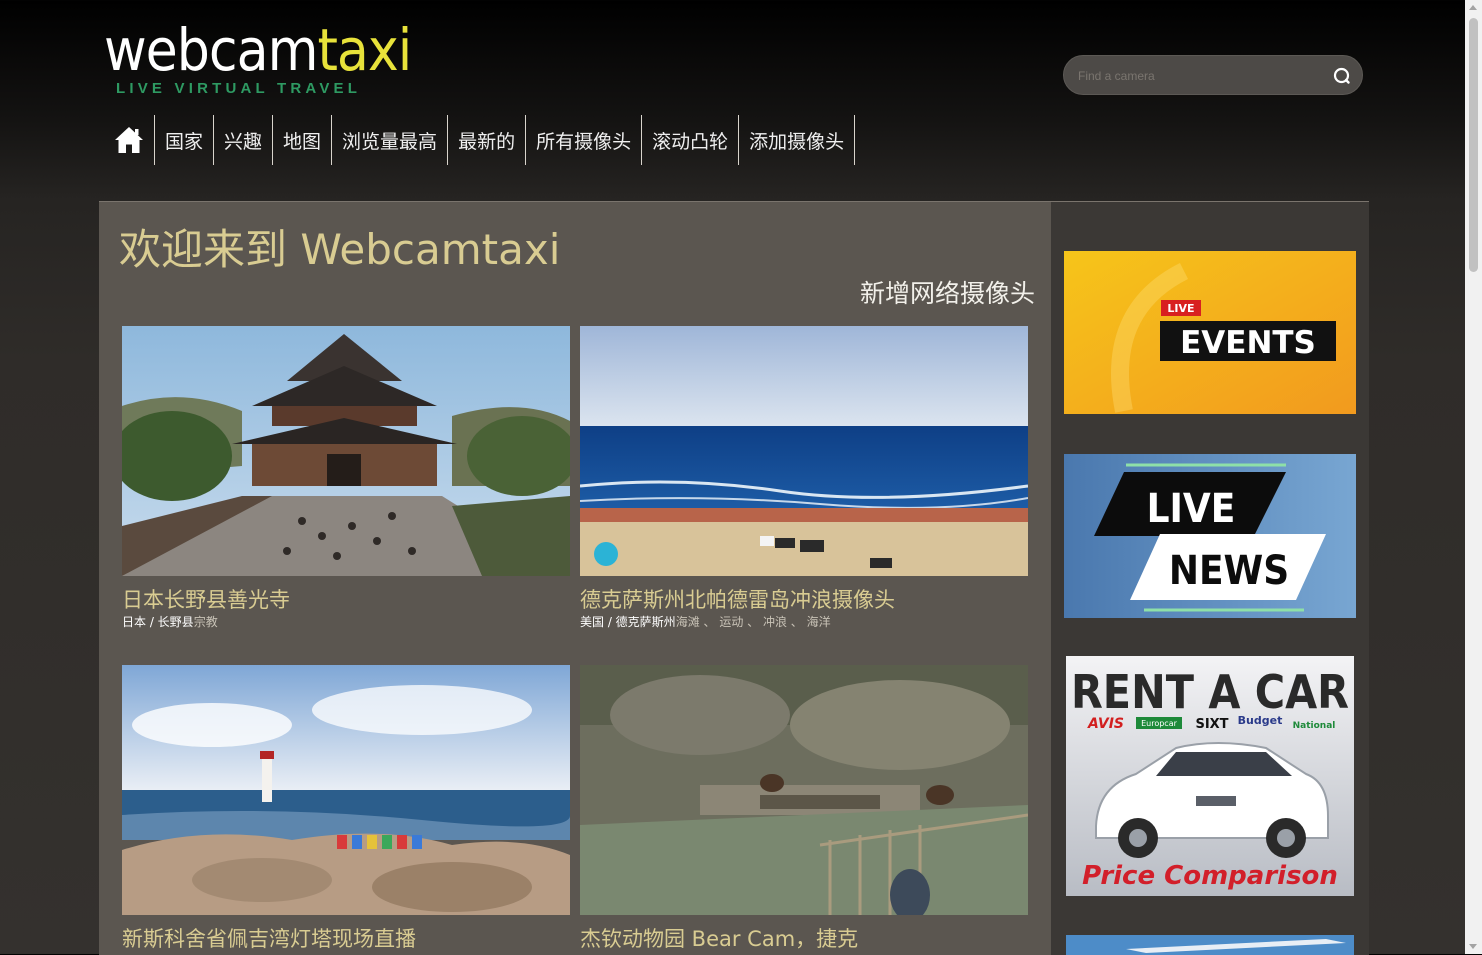 This screenshot has width=1482, height=955. I want to click on logo-wordmark: webcamtaxi, so click(258, 50).